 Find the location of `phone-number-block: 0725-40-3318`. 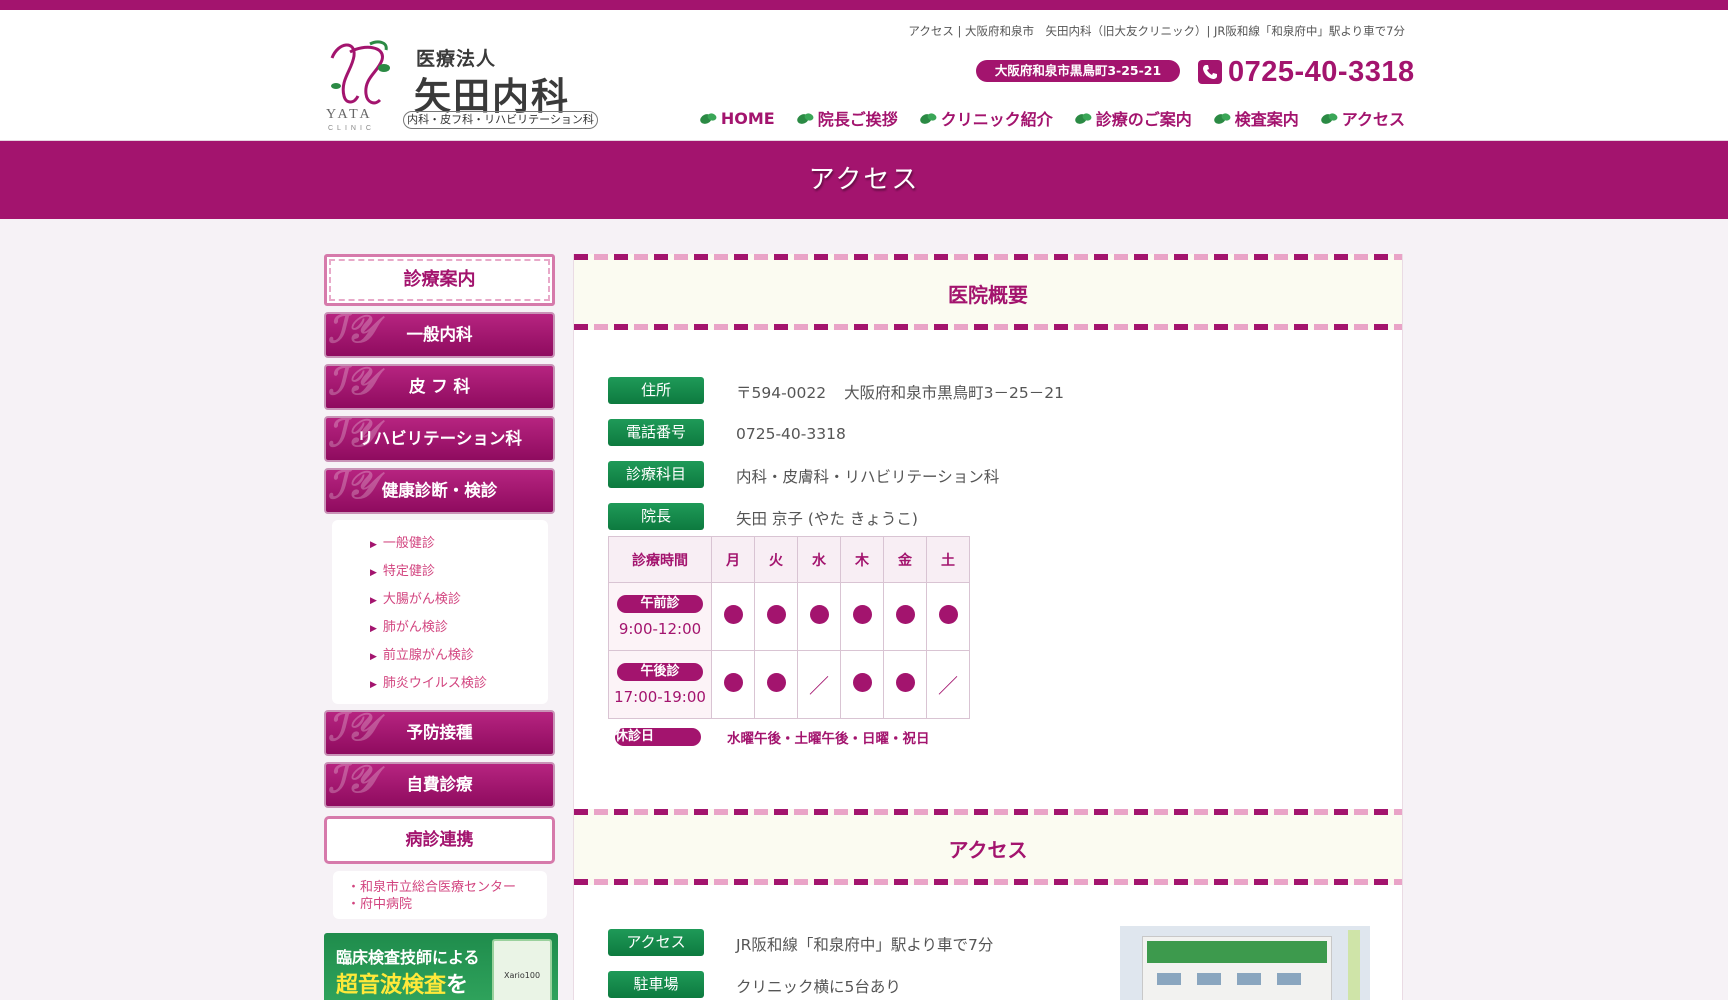

phone-number-block: 0725-40-3318 is located at coordinates (1306, 72).